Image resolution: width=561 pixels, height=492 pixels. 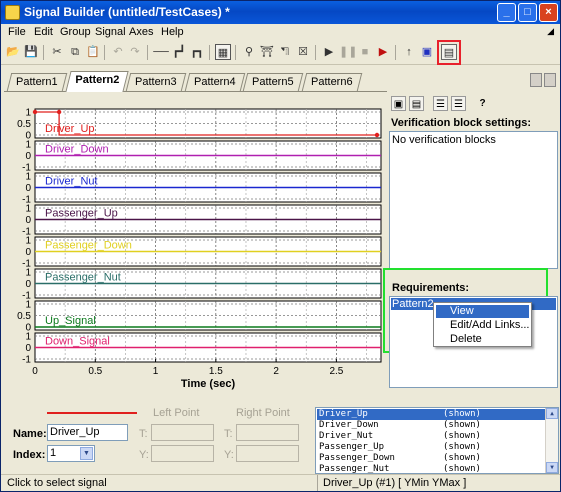 What do you see at coordinates (92, 413) in the screenshot?
I see `signal-color-line` at bounding box center [92, 413].